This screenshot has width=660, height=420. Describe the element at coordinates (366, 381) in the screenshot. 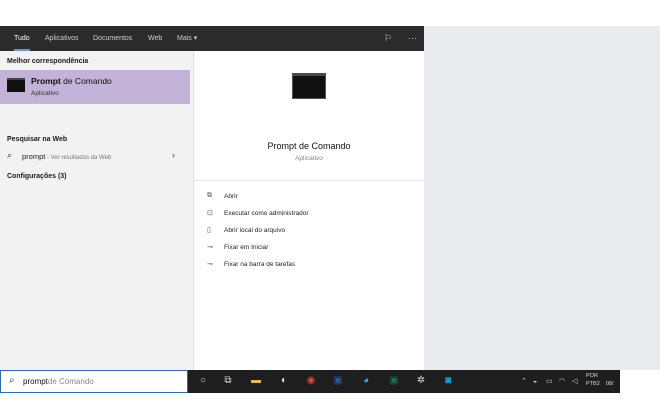

I see `edge-icon: ◕` at that location.